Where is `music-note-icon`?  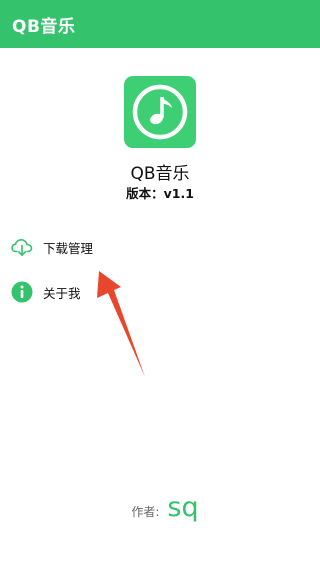 music-note-icon is located at coordinates (160, 112).